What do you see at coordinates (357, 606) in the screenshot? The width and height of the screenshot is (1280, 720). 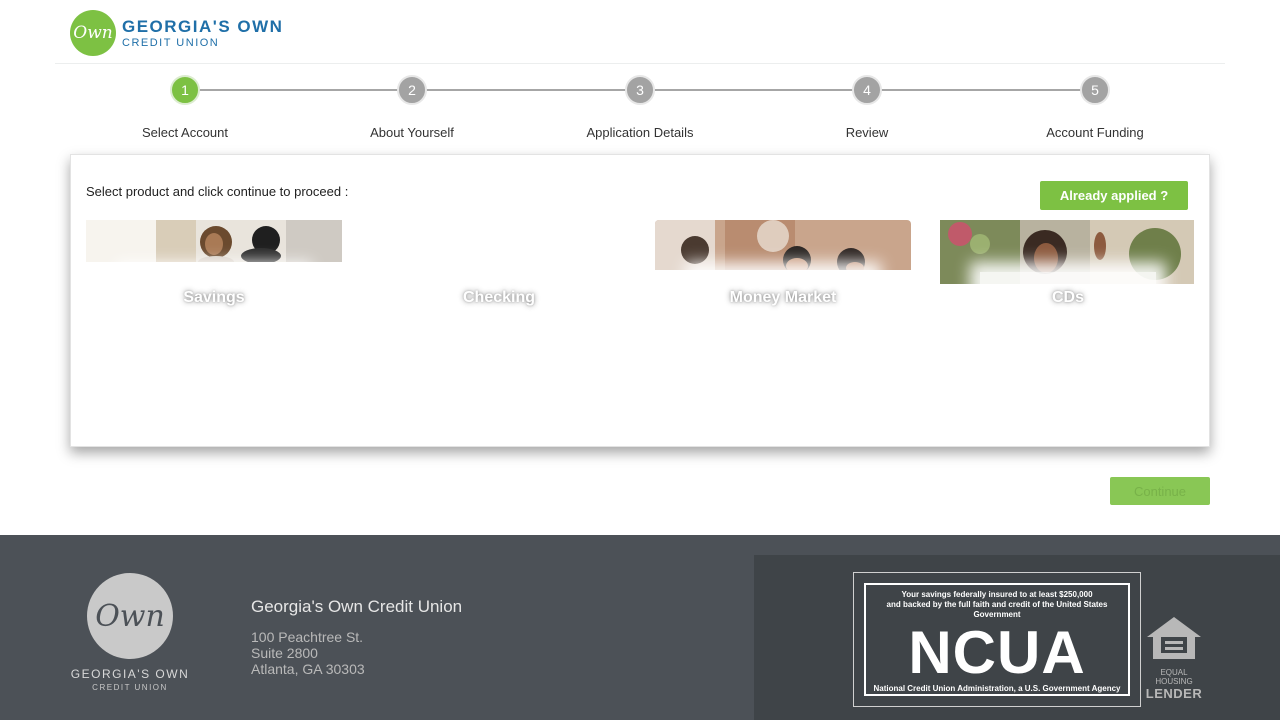 I see `footer-org-name: Georgia's Own Credit Union` at bounding box center [357, 606].